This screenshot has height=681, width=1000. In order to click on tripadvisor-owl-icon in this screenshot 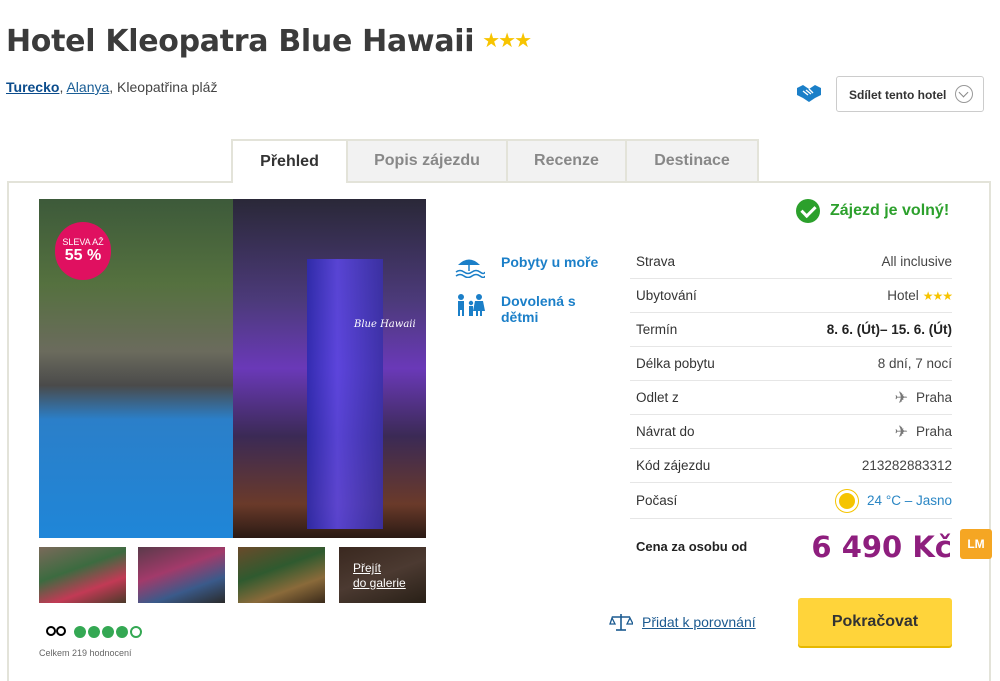, I will do `click(57, 632)`.